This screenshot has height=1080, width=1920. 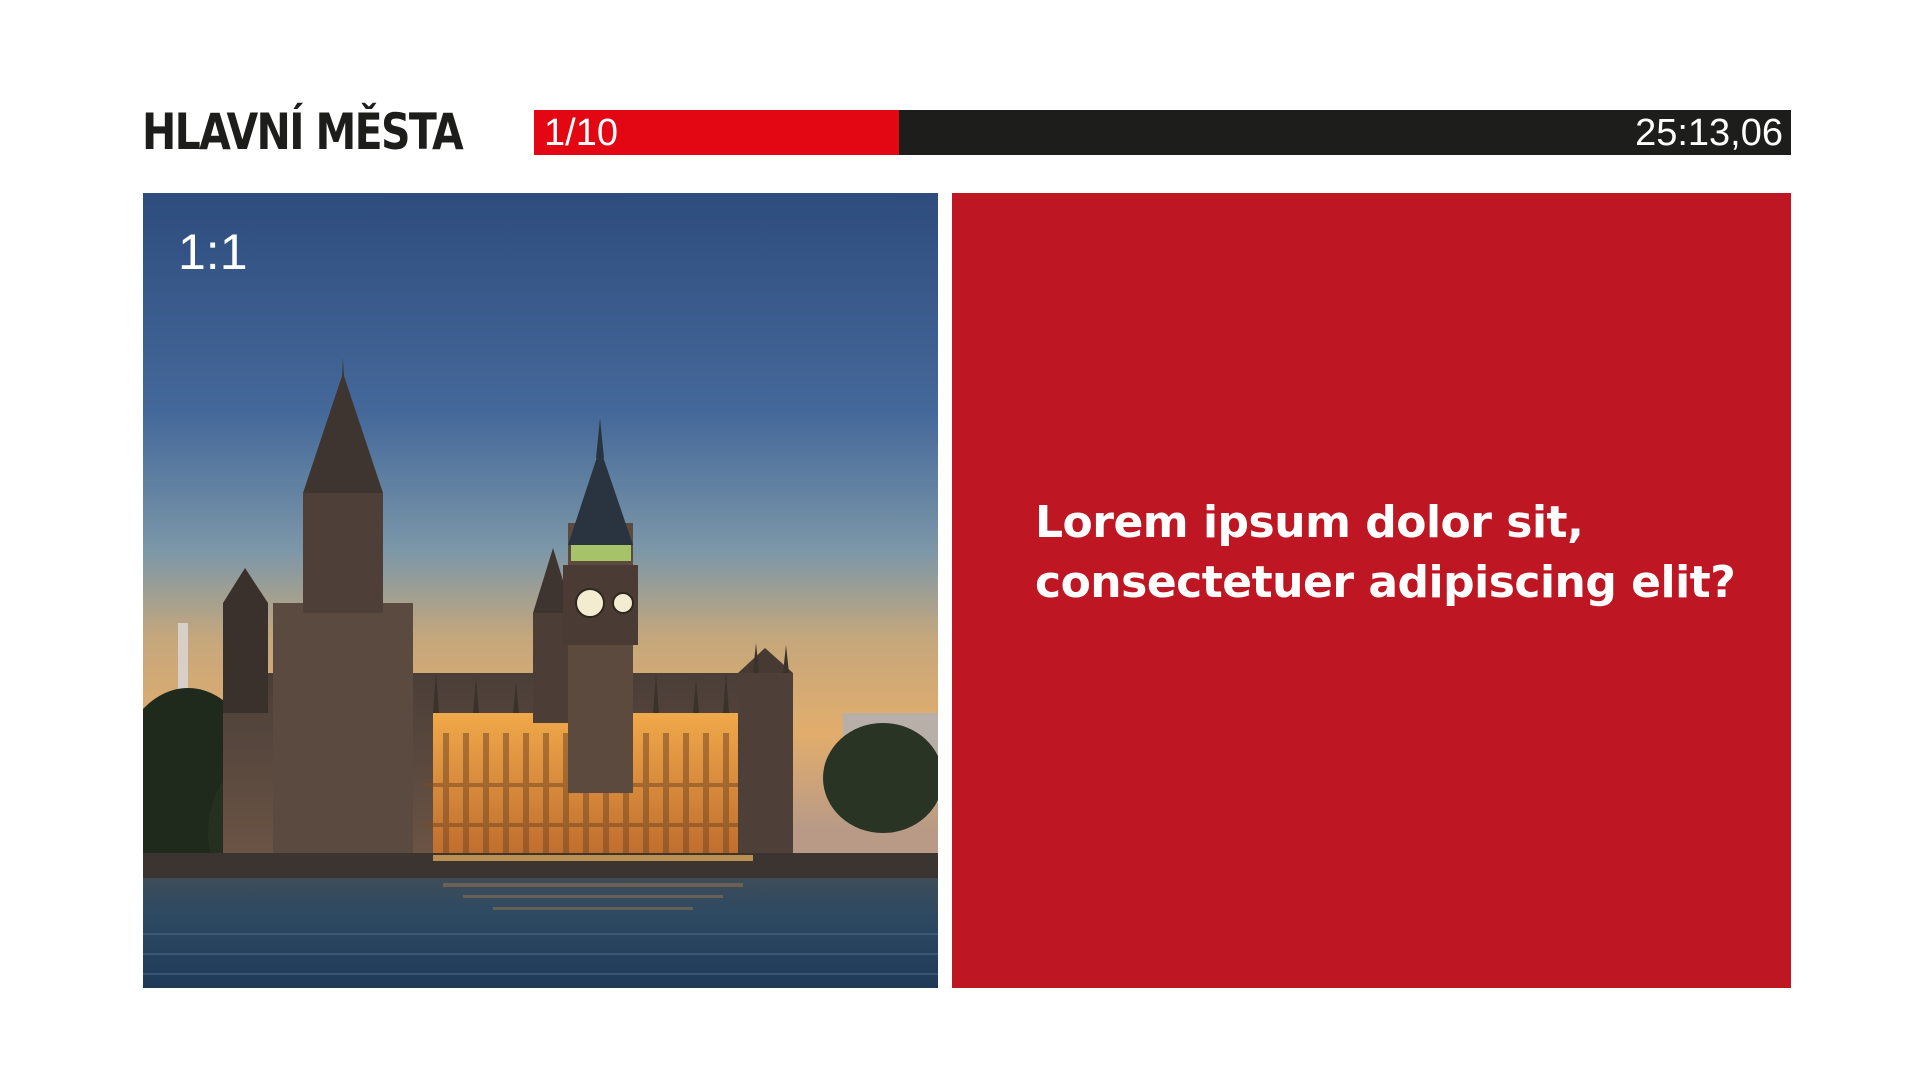 I want to click on image-ratio-label: 1:1, so click(x=213, y=252).